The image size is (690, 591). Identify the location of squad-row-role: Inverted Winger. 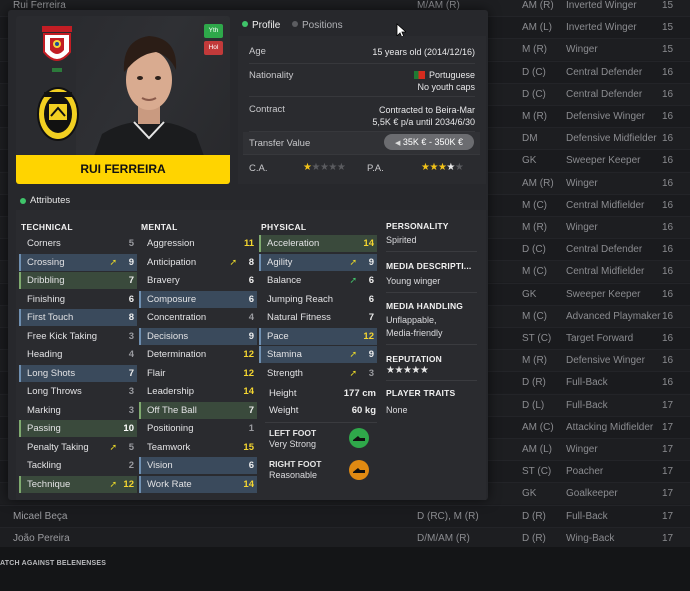
(601, 5).